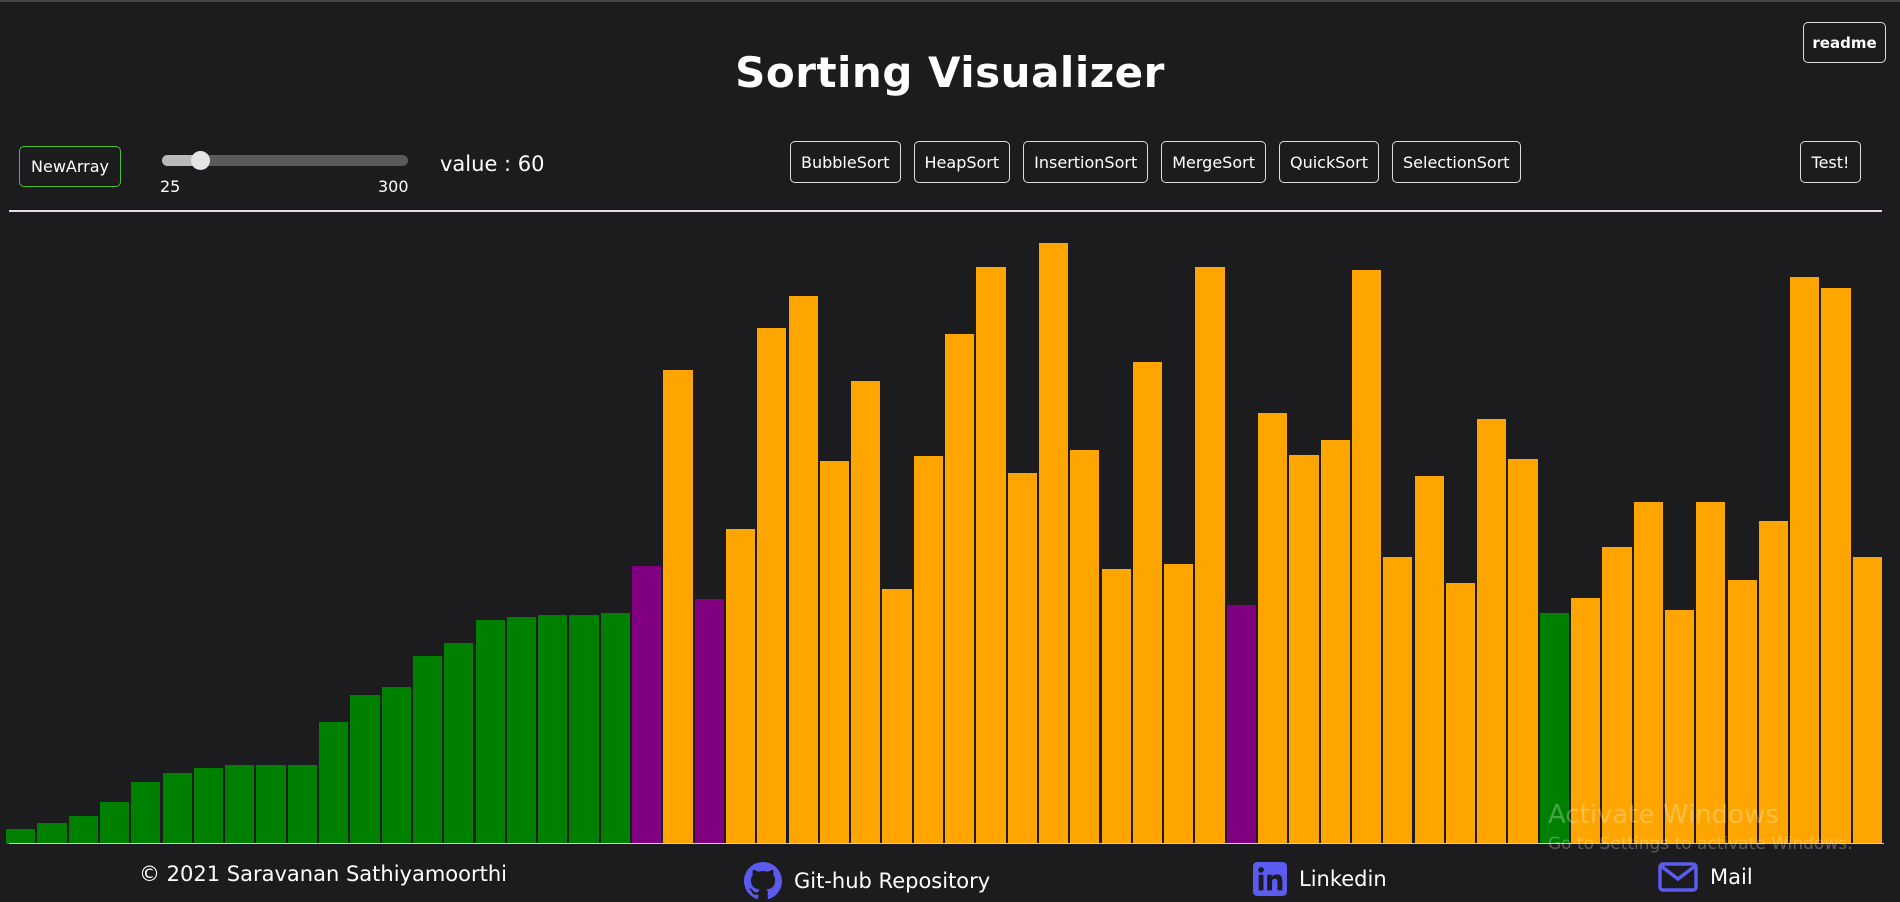  What do you see at coordinates (393, 186) in the screenshot?
I see `slider-max-label: 300` at bounding box center [393, 186].